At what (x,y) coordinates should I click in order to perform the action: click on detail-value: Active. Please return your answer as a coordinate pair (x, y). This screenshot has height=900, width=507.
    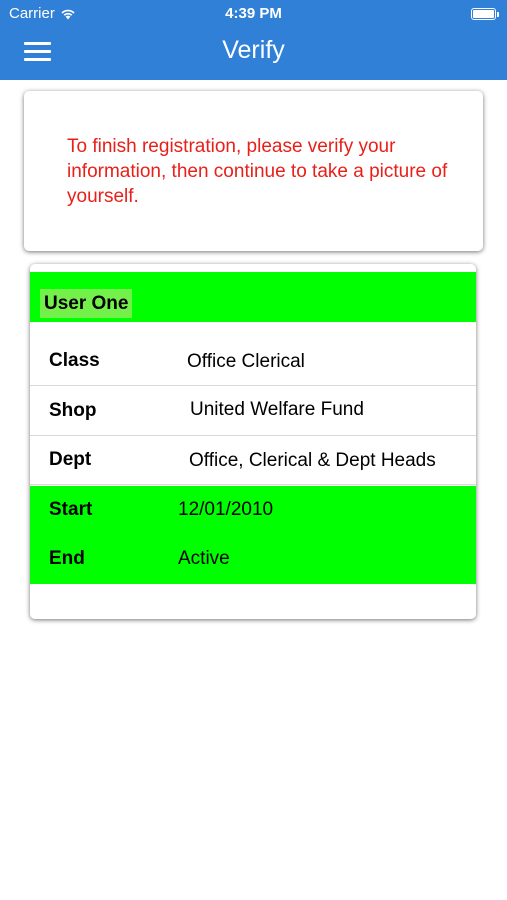
    Looking at the image, I should click on (204, 558).